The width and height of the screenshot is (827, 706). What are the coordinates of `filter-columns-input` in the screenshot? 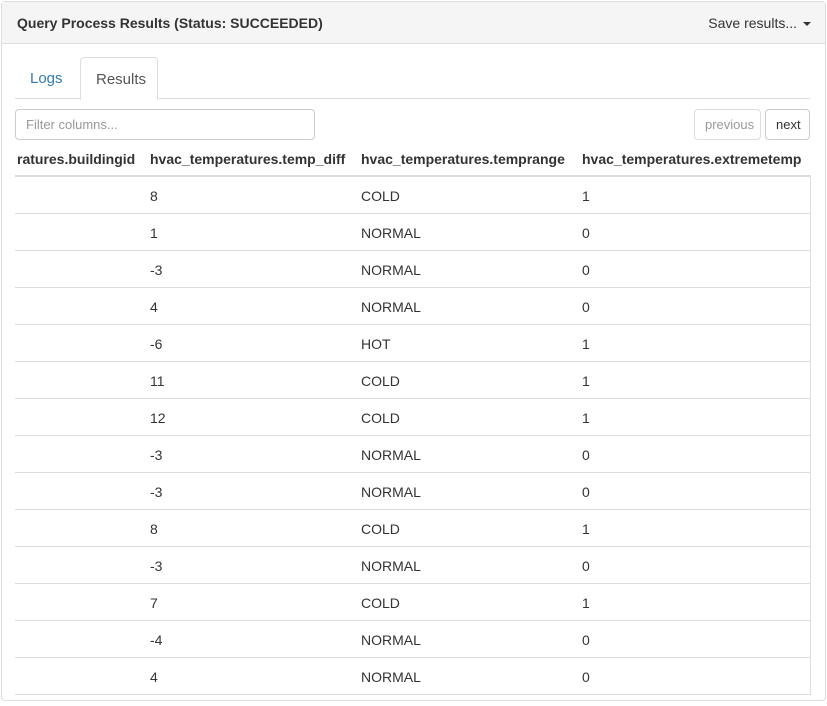 It's located at (165, 124).